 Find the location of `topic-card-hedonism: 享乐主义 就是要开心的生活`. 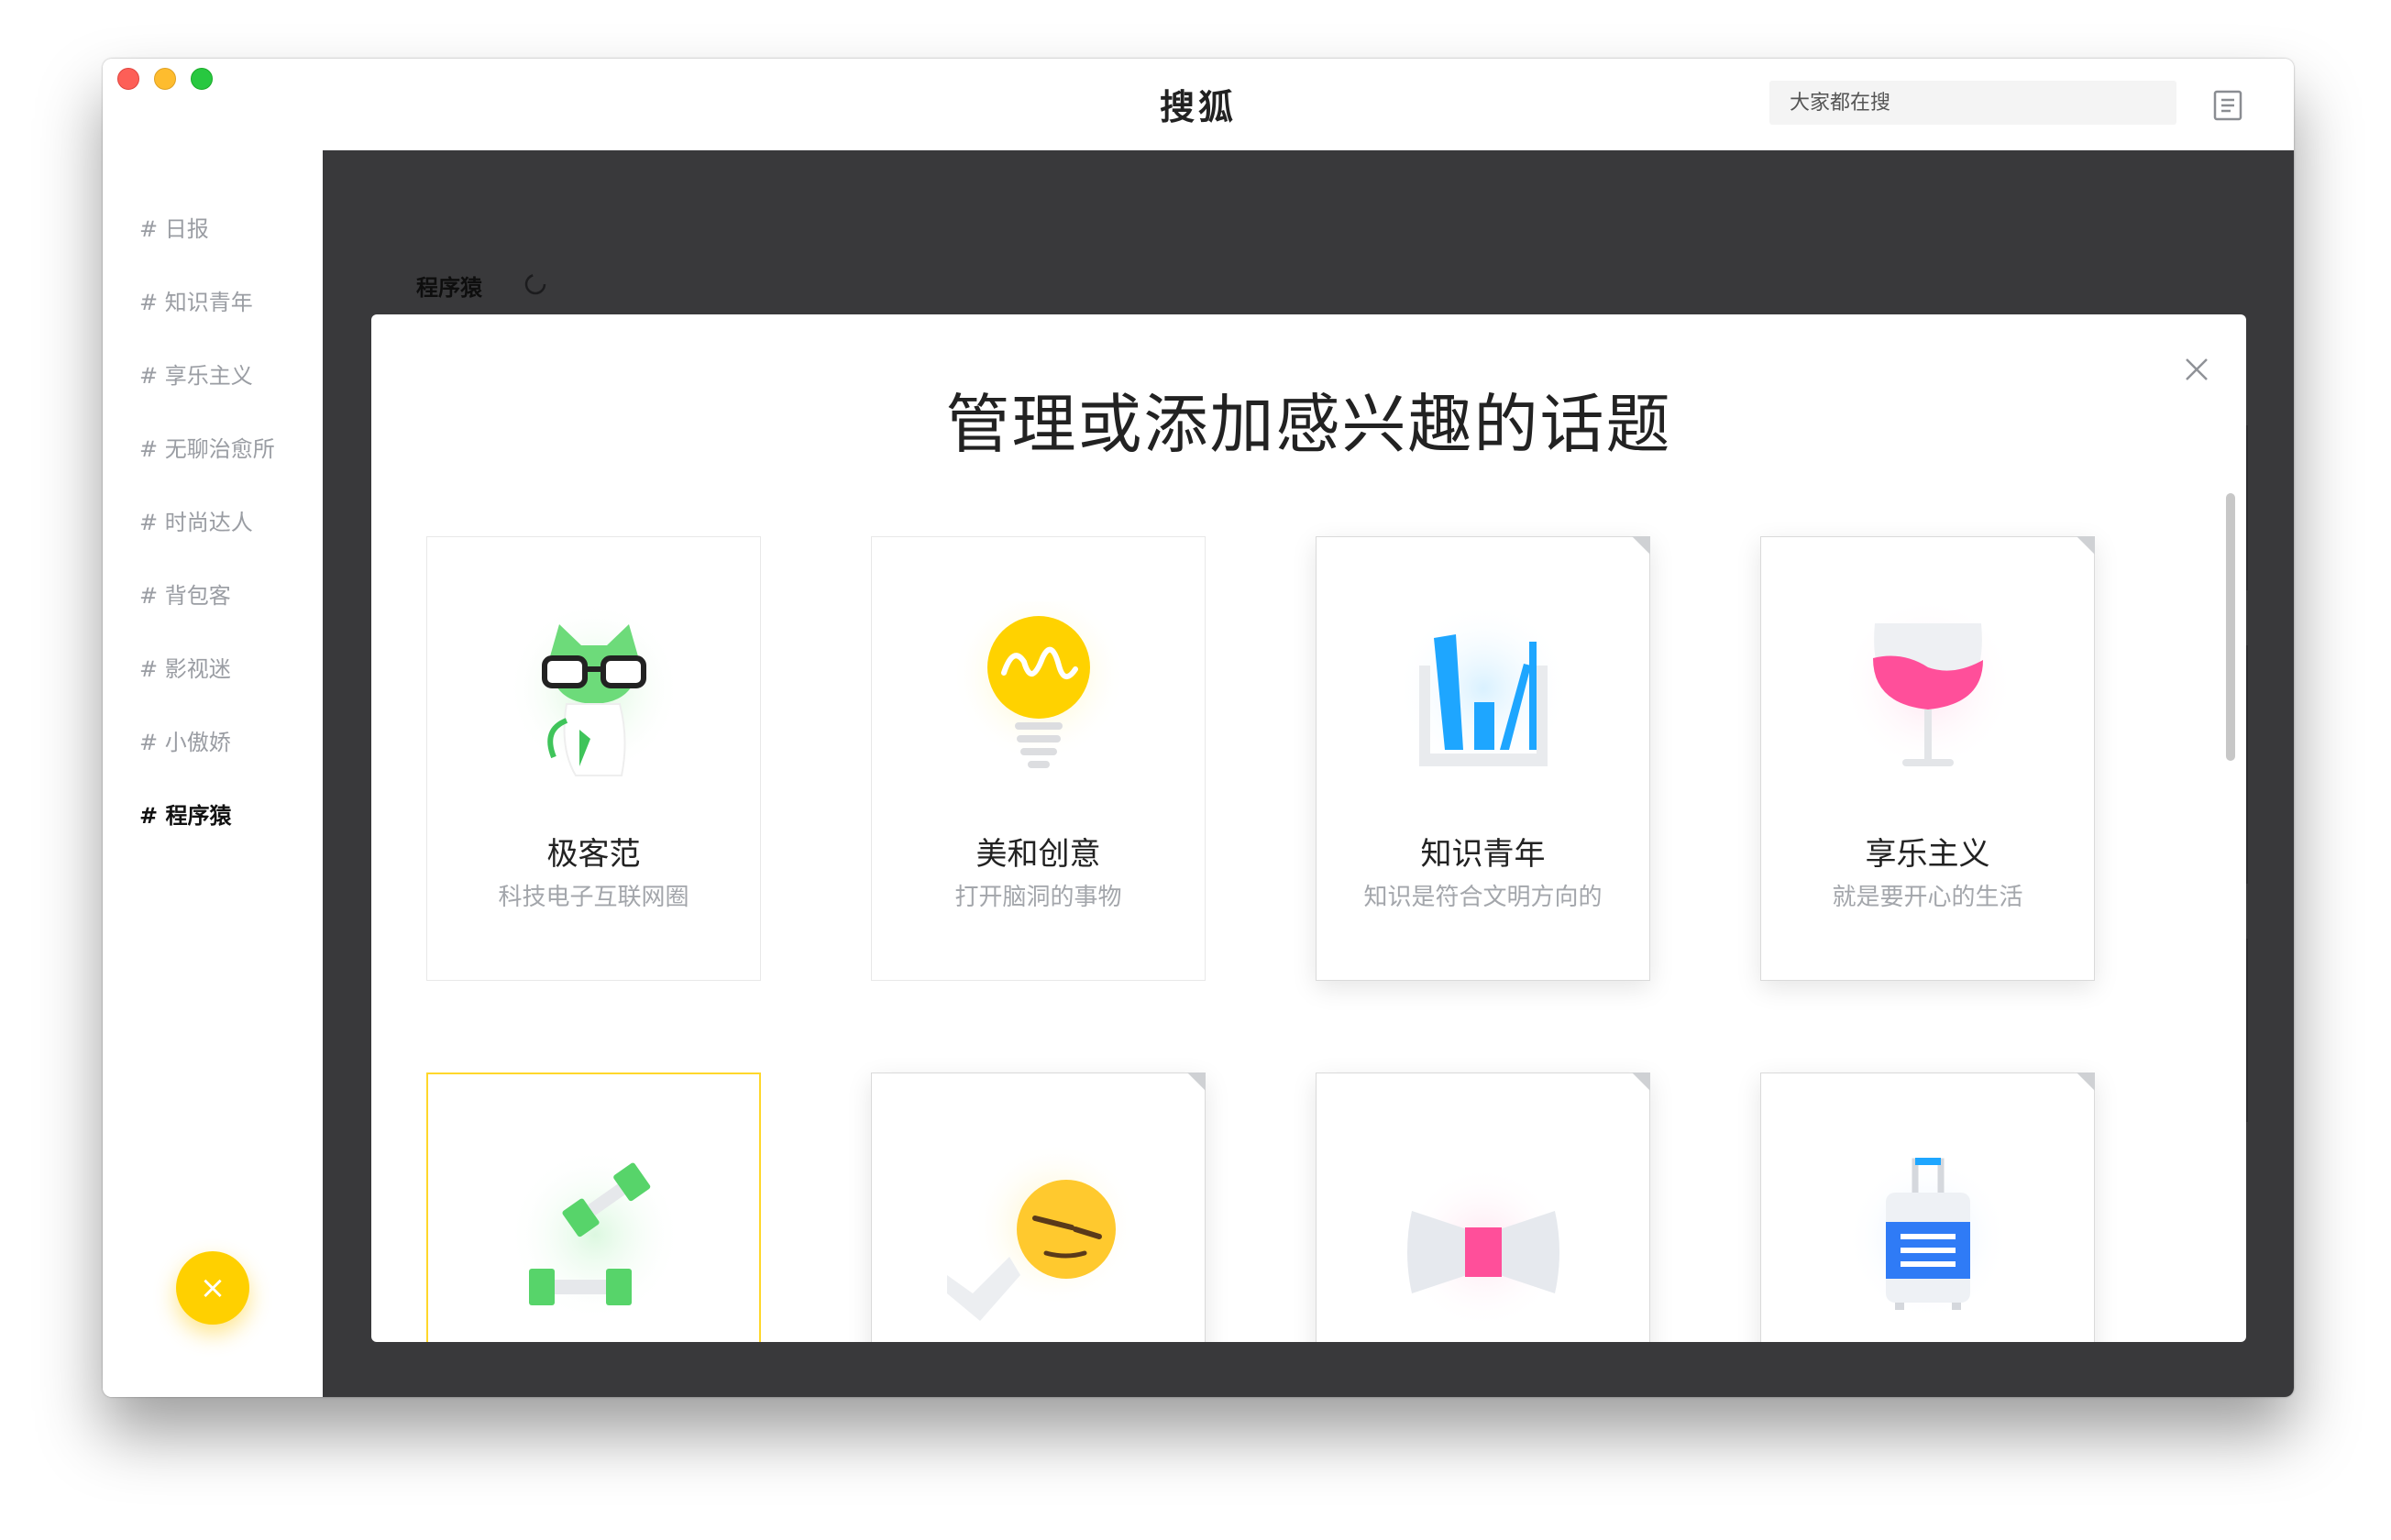

topic-card-hedonism: 享乐主义 就是要开心的生活 is located at coordinates (1927, 758).